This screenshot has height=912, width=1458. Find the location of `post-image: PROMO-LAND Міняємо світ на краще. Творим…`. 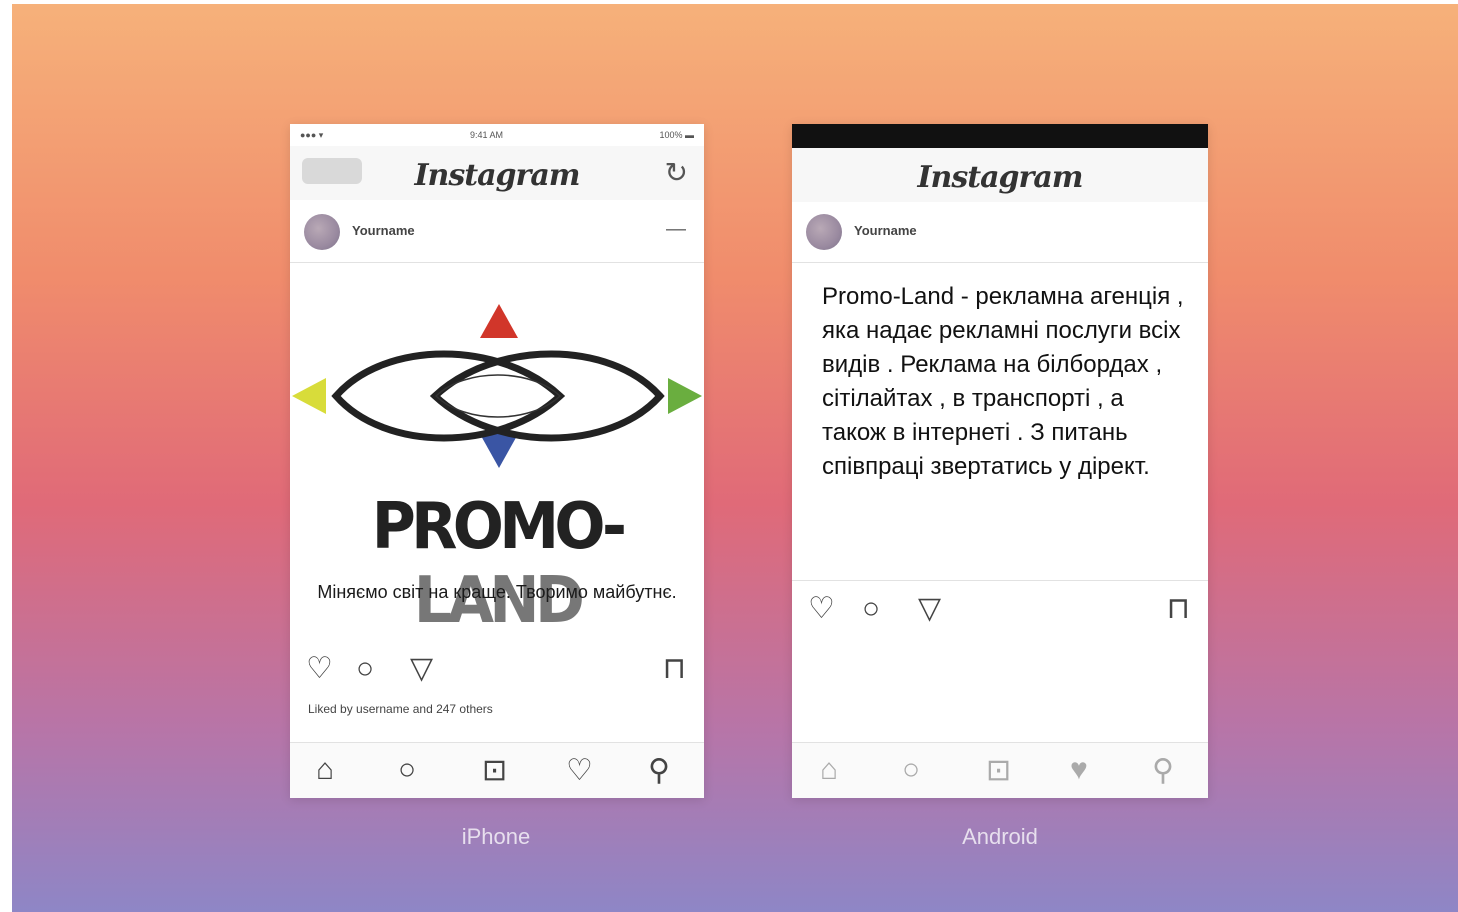

post-image: PROMO-LAND Міняємо світ на краще. Творим… is located at coordinates (497, 454).